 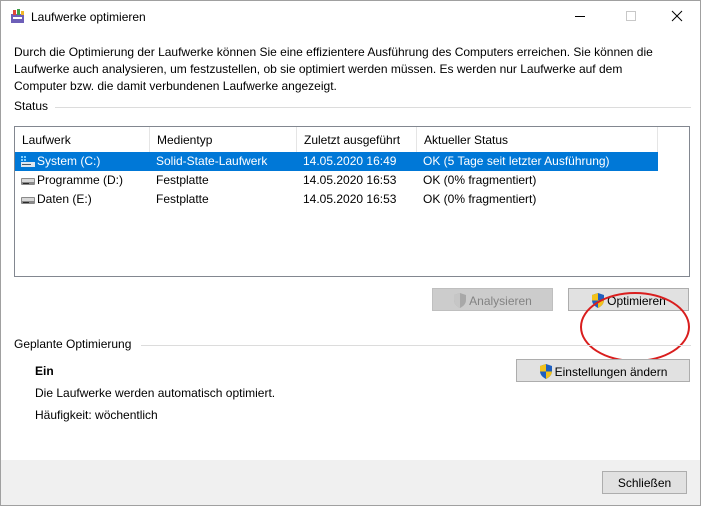 I want to click on maximize-button, so click(x=631, y=16).